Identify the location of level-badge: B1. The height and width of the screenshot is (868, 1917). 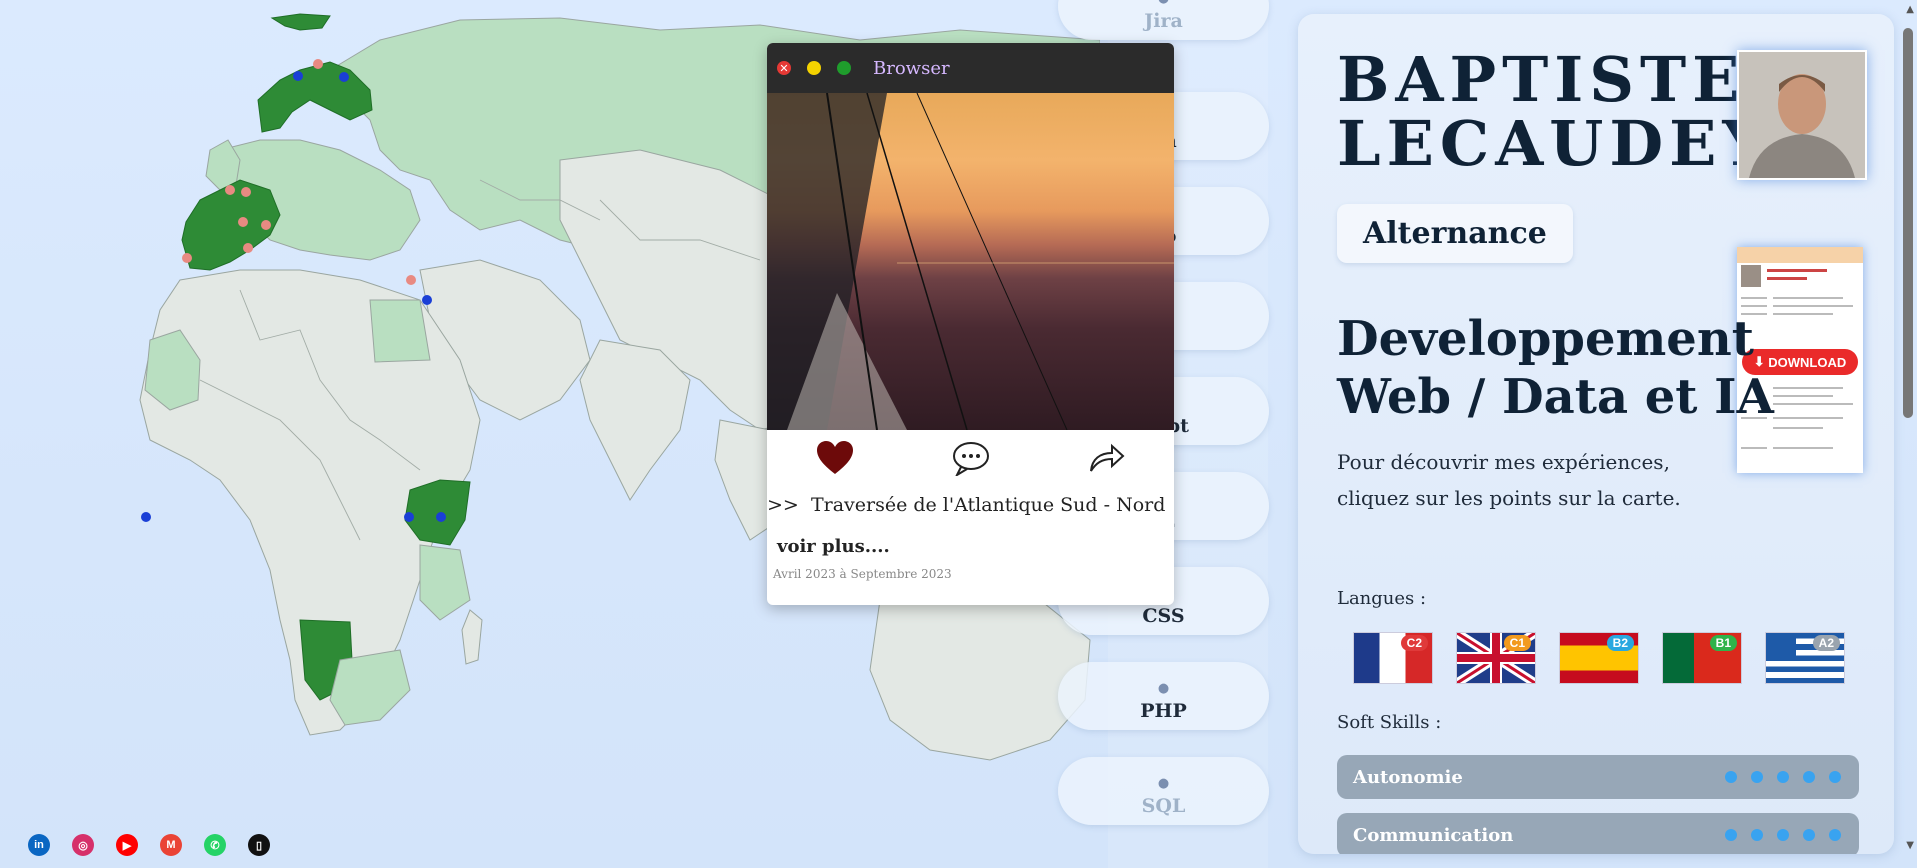
(1723, 643).